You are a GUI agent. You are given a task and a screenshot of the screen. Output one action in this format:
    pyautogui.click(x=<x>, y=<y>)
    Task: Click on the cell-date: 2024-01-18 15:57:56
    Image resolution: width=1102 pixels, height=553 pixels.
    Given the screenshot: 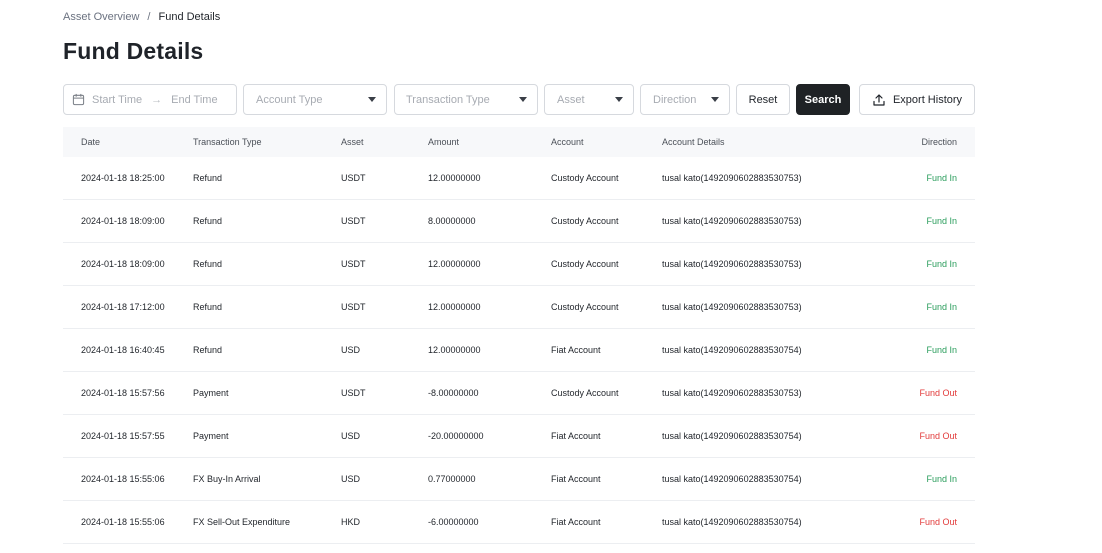 What is the action you would take?
    pyautogui.click(x=123, y=393)
    